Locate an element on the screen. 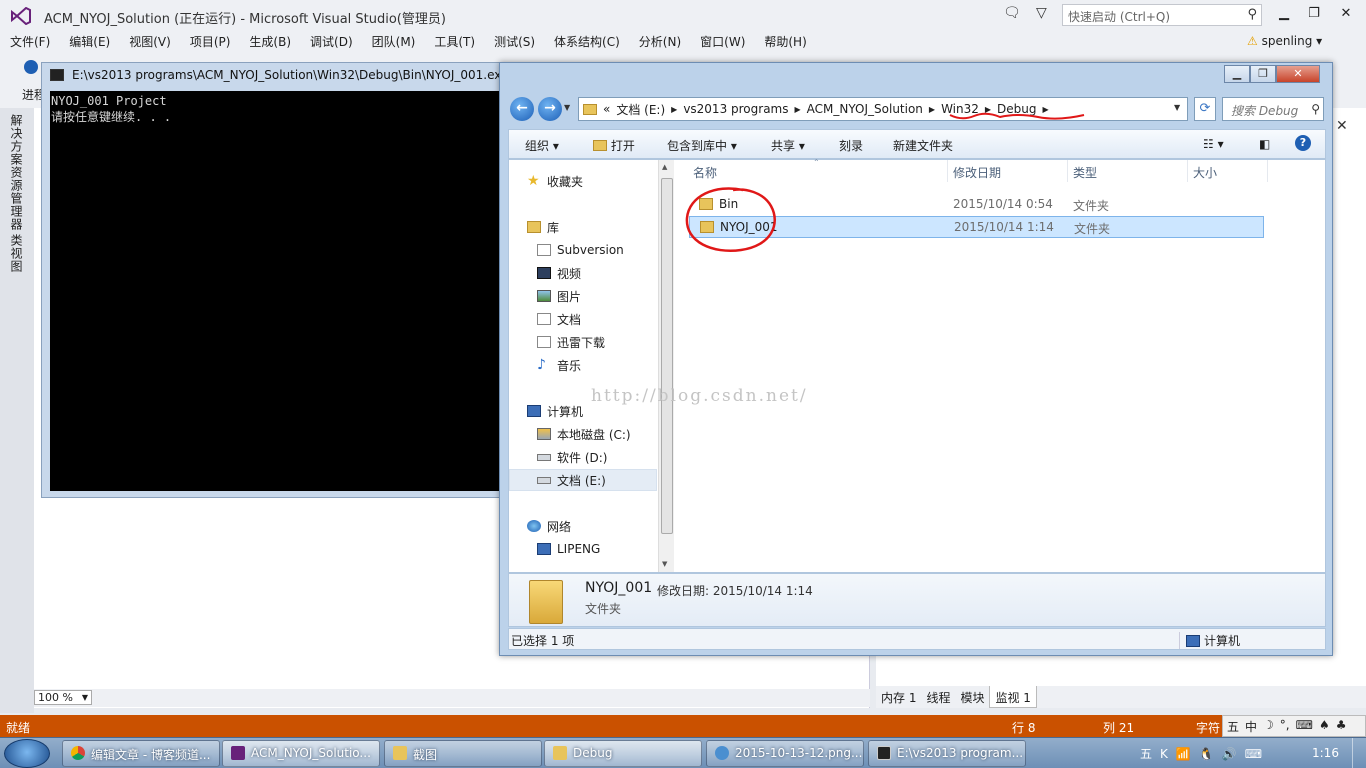  nav-music: ♪ 音乐 is located at coordinates (583, 365).